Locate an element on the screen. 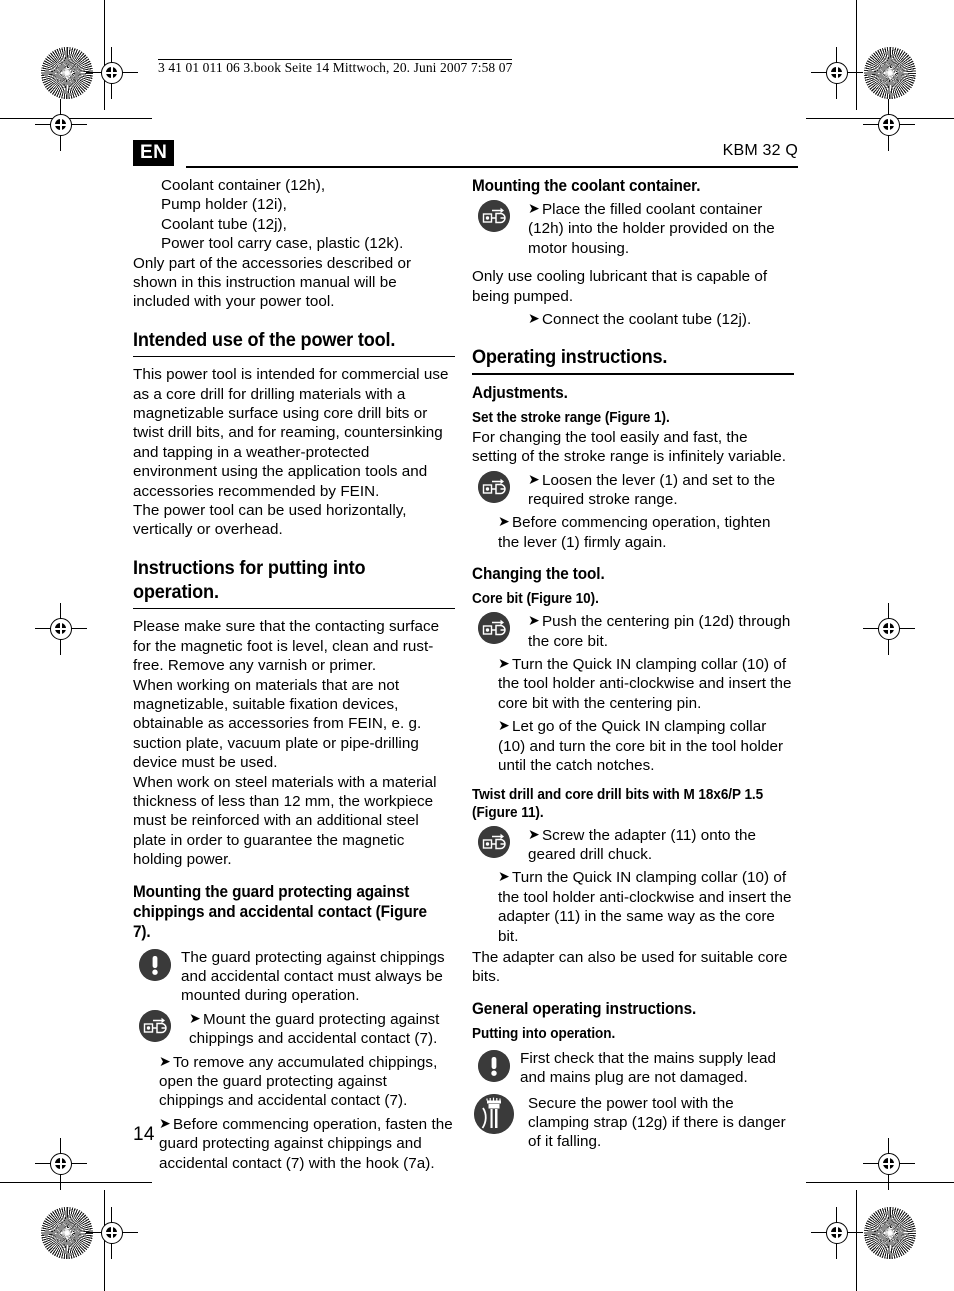  subsection-heading-coolant-container: Mounting the coolant container. is located at coordinates (586, 186).